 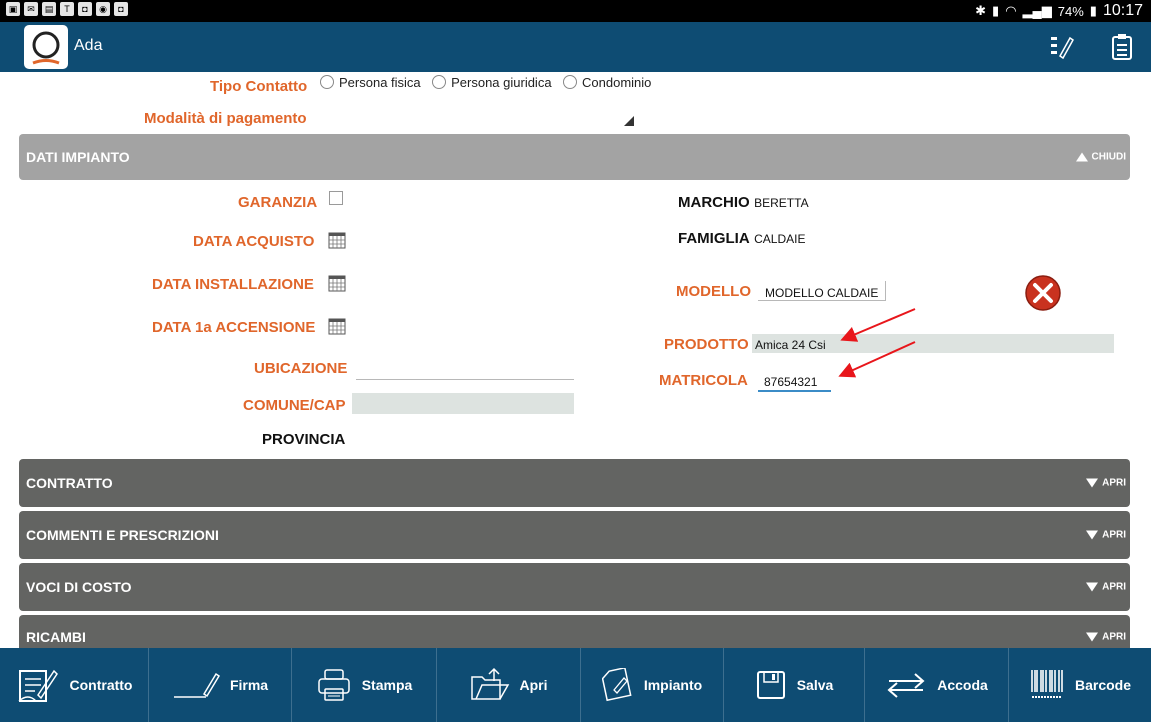 I want to click on salva-button-label: Salva, so click(x=815, y=685).